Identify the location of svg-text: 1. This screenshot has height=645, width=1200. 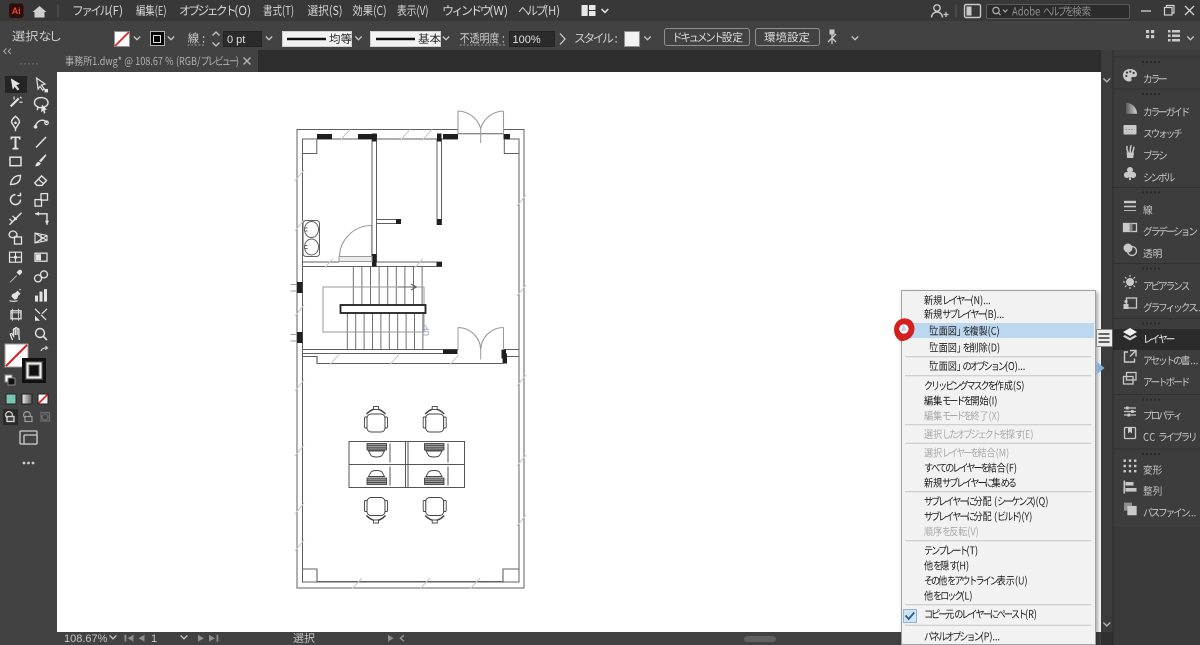
(154, 639).